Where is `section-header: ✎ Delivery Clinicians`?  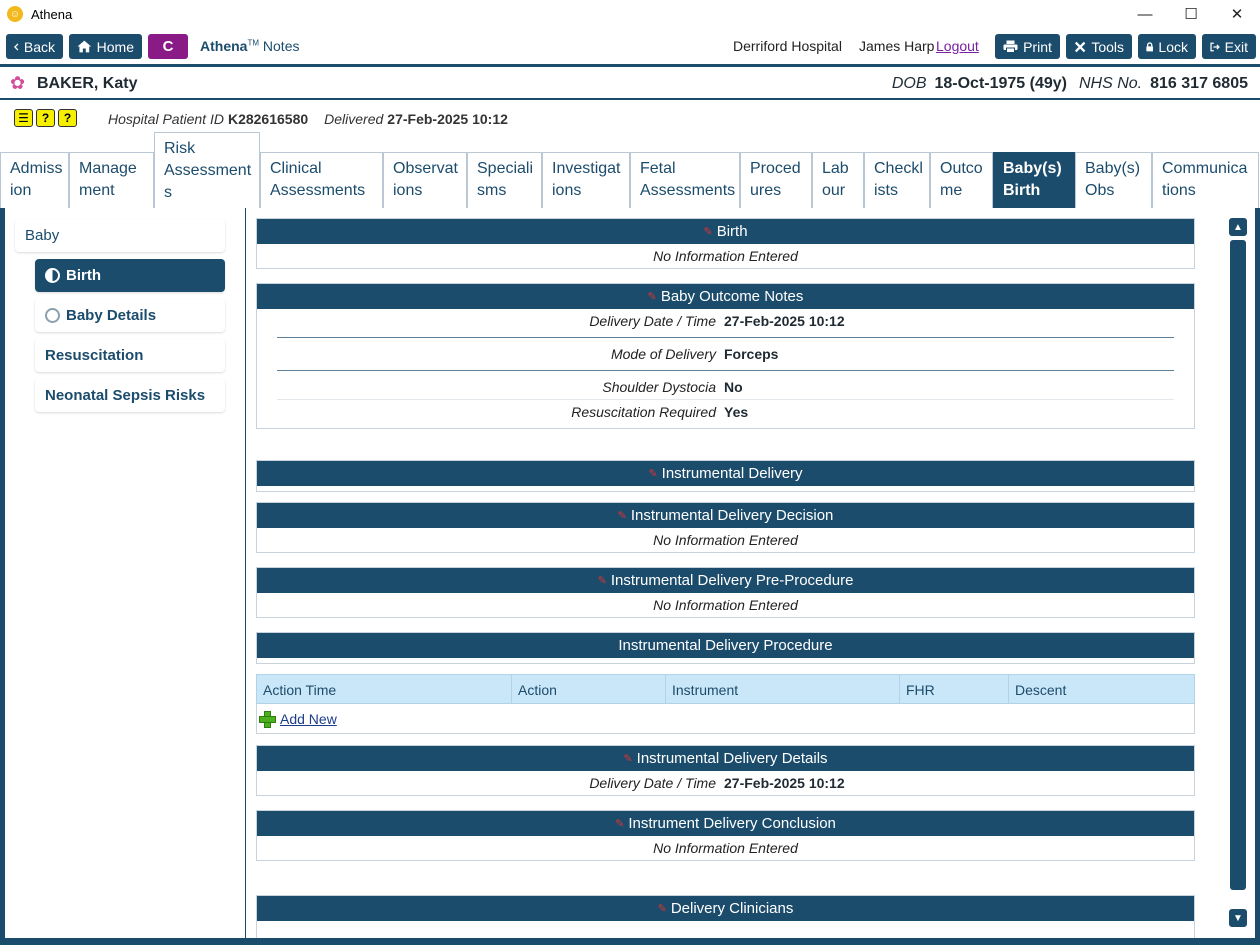
section-header: ✎ Delivery Clinicians is located at coordinates (725, 908).